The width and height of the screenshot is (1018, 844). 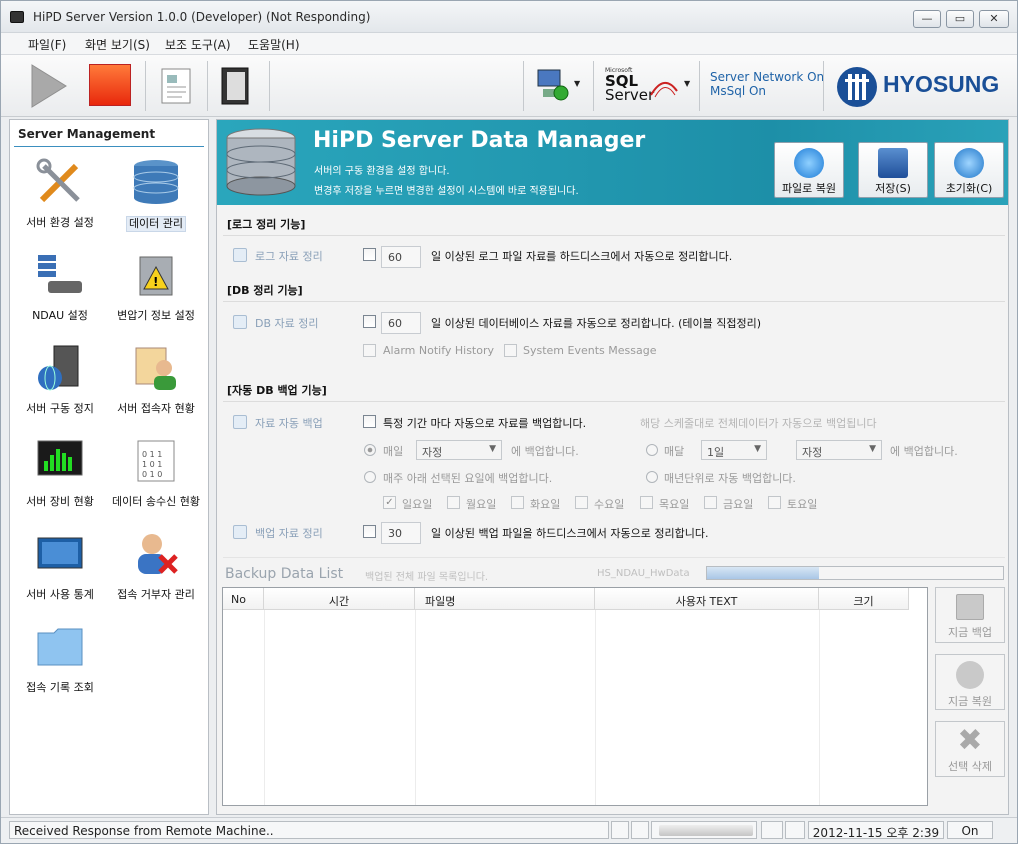 What do you see at coordinates (970, 675) in the screenshot?
I see `refresh-icon` at bounding box center [970, 675].